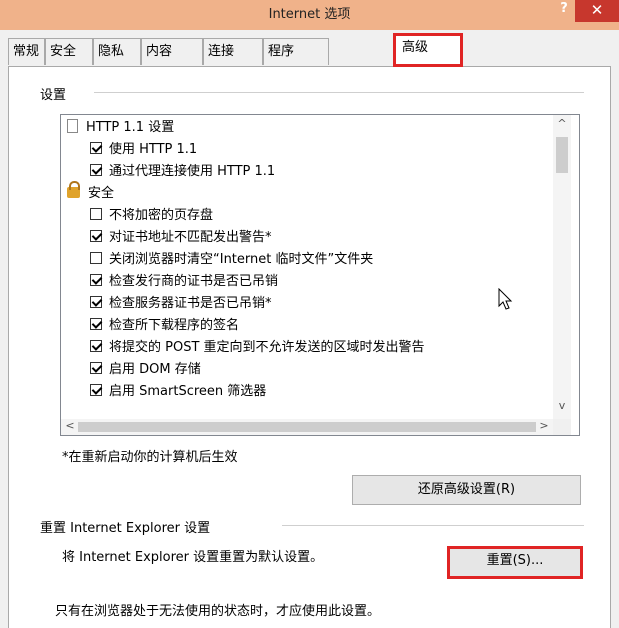  What do you see at coordinates (151, 216) in the screenshot?
I see `tree-item-no-save-encrypted: 不将加密的页存盘` at bounding box center [151, 216].